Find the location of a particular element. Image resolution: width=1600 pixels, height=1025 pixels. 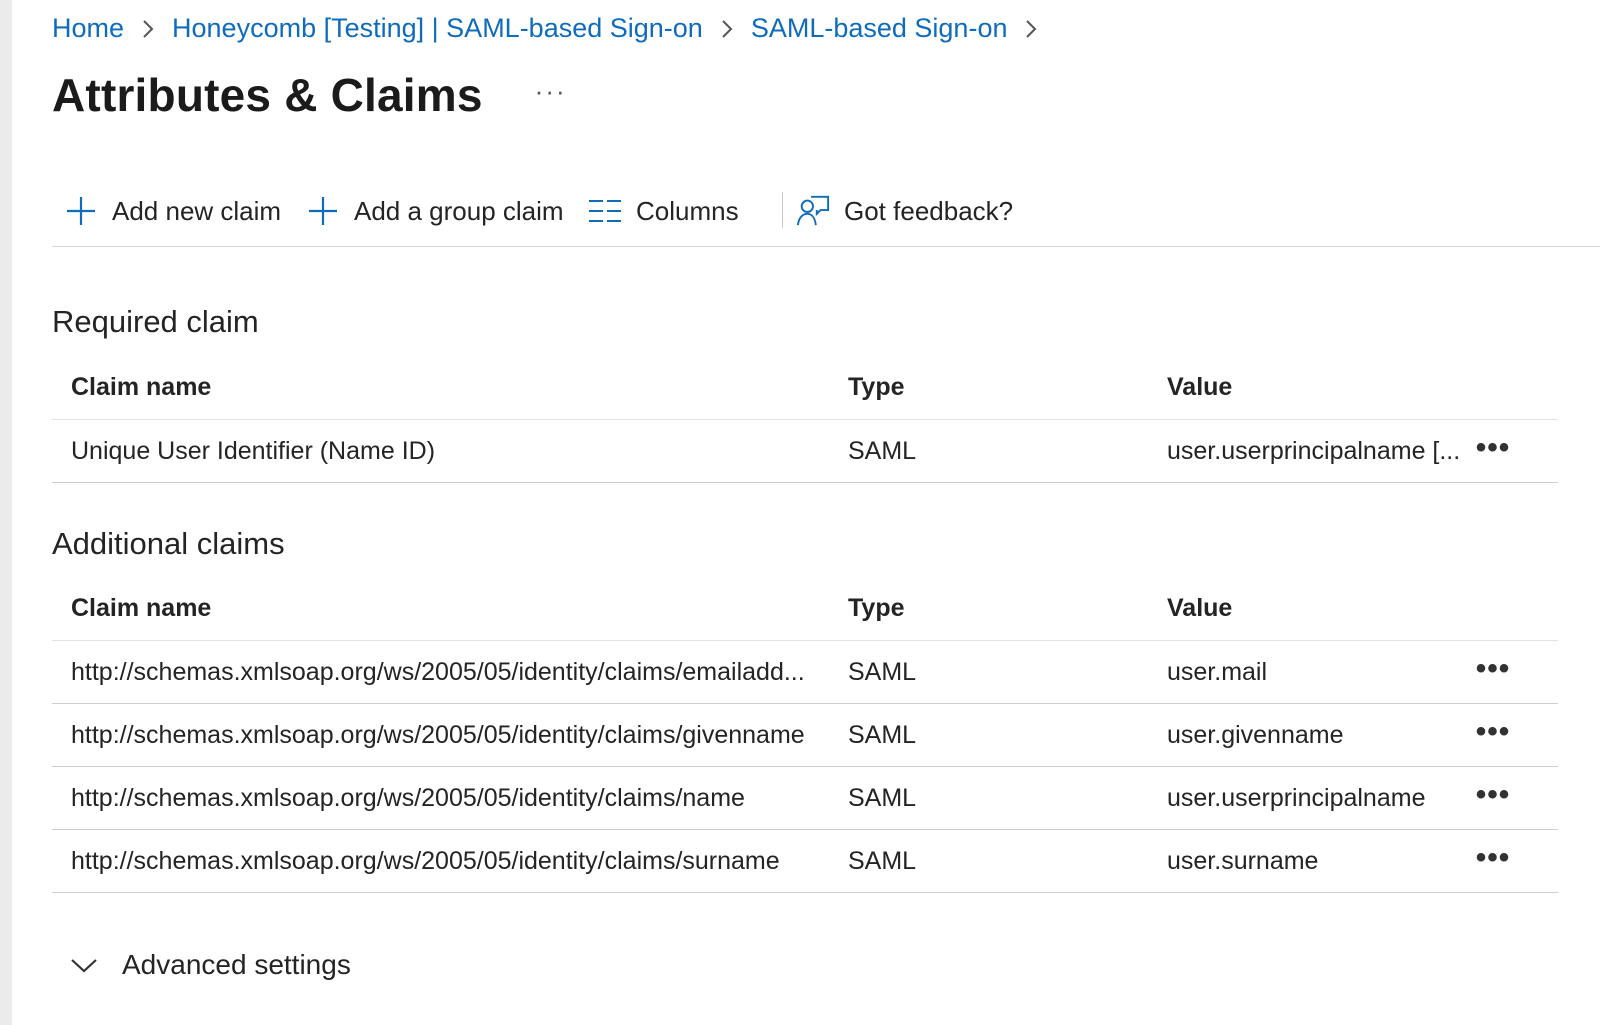

columns-icon is located at coordinates (605, 211).